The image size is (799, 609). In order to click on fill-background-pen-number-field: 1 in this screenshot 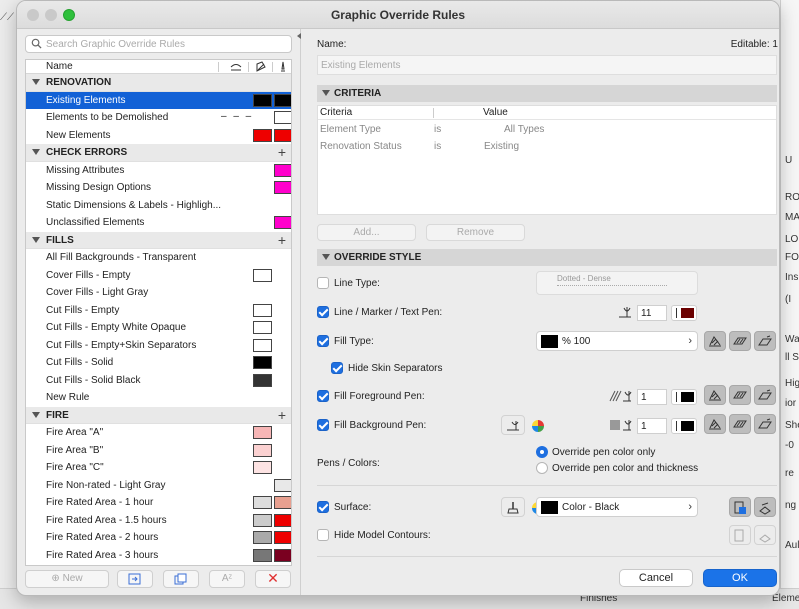, I will do `click(652, 426)`.